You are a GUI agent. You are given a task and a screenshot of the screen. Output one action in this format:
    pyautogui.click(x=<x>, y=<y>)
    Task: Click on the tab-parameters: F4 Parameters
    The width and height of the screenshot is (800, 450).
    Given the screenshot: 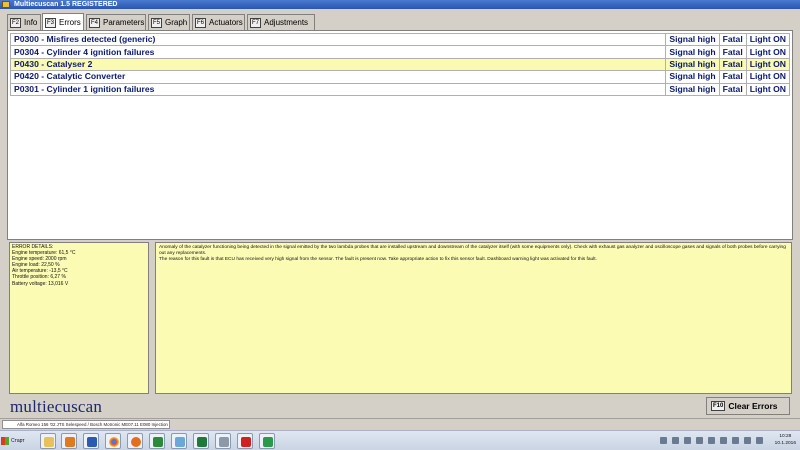 What is the action you would take?
    pyautogui.click(x=116, y=22)
    